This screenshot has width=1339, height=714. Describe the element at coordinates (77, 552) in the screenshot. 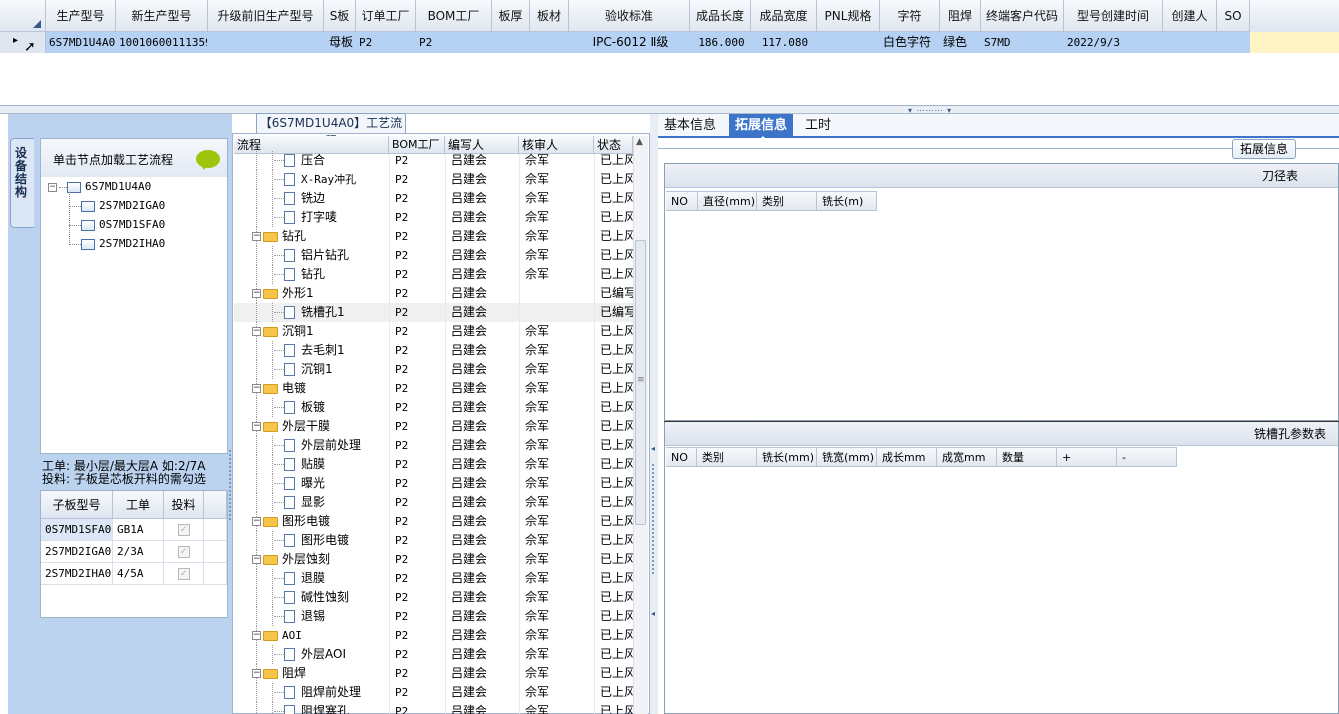

I see `sub-board-model-cell: 2S7MD2IGA0` at that location.